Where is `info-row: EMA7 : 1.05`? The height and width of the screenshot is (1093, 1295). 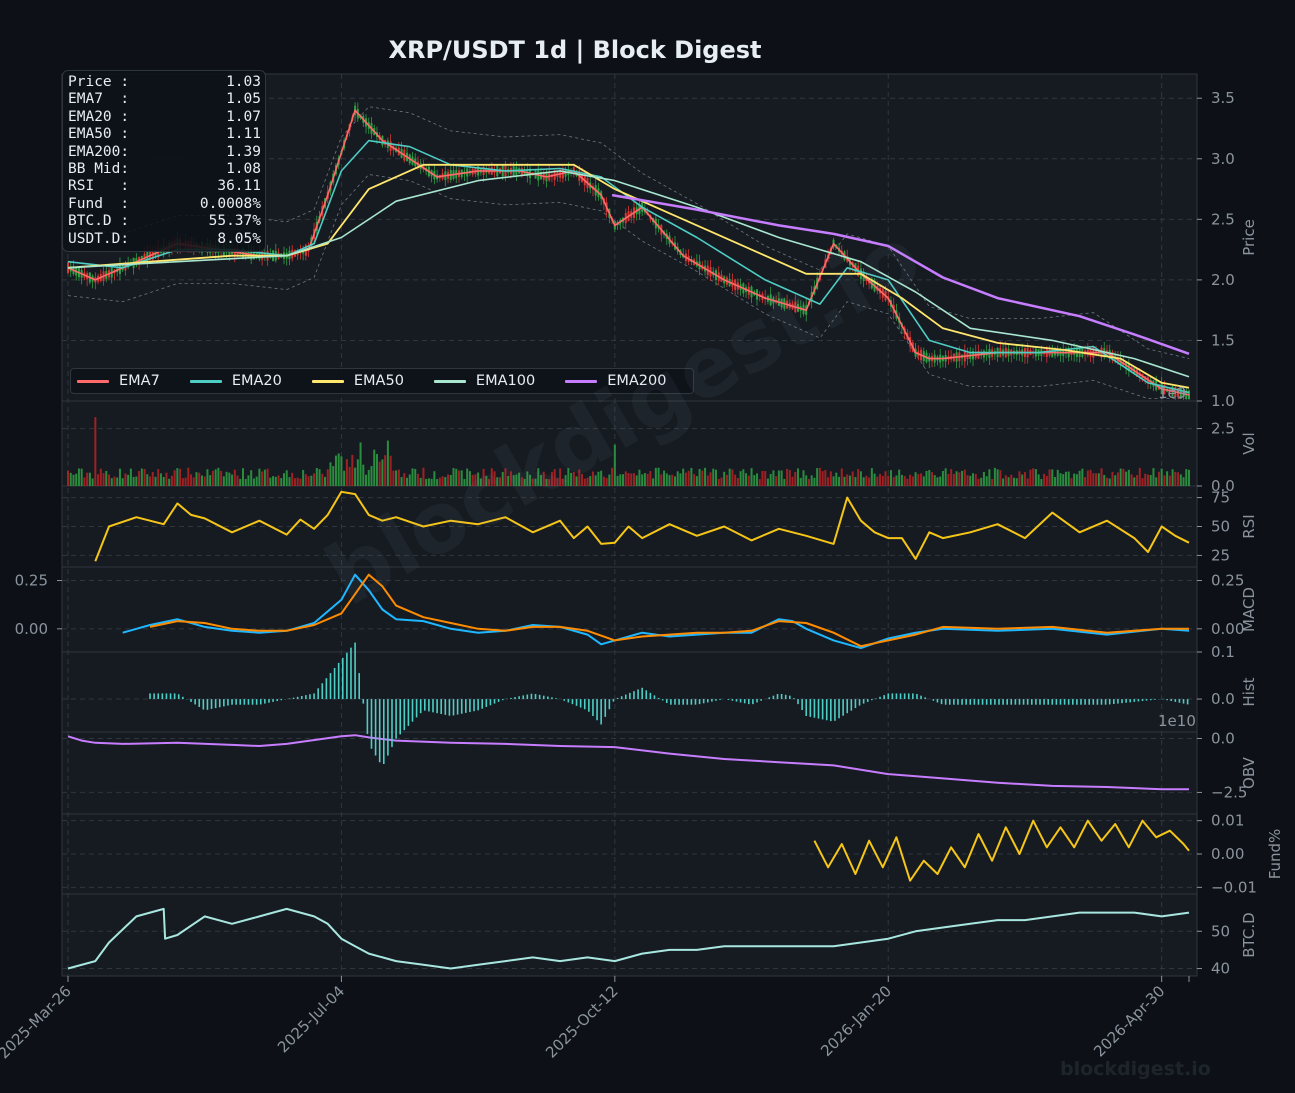 info-row: EMA7 : 1.05 is located at coordinates (164, 99).